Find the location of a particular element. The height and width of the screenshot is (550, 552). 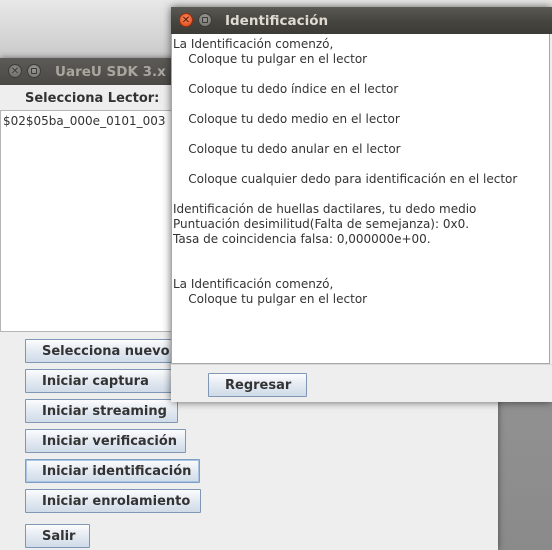

log-line: Coloque tu dedo medio en el lector is located at coordinates (286, 119).